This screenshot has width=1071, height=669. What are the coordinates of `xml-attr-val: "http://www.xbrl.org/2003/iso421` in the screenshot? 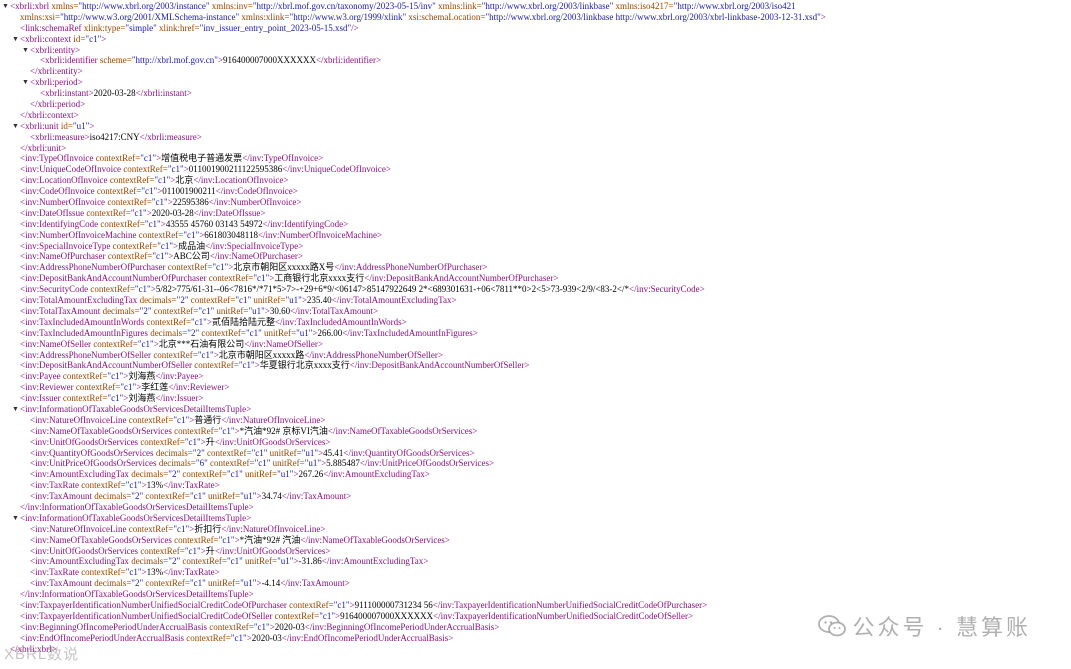 It's located at (734, 6).